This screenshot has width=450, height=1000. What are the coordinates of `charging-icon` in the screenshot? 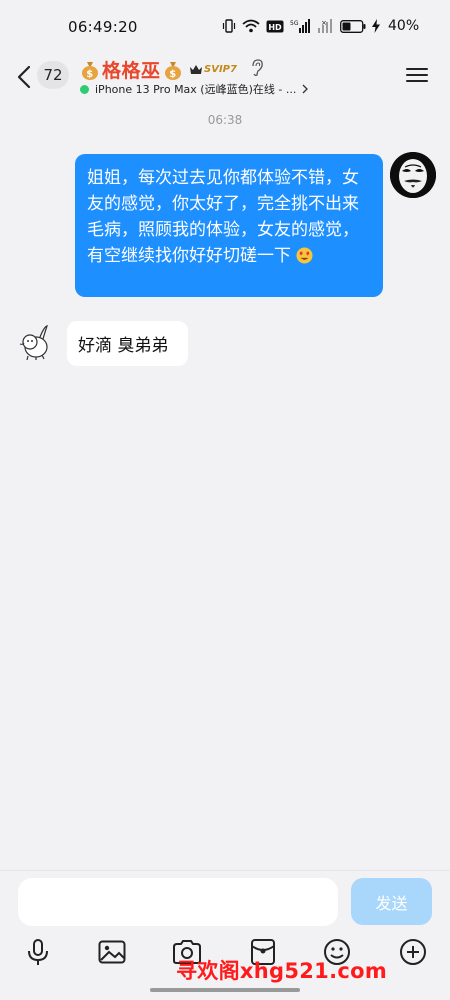 It's located at (376, 26).